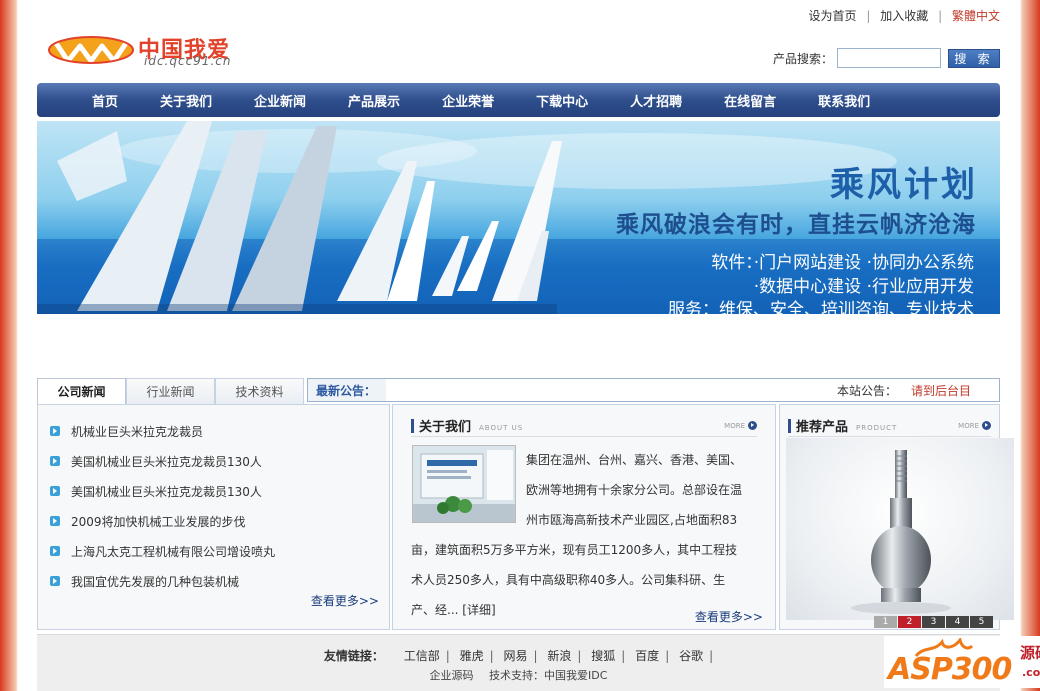  Describe the element at coordinates (950, 669) in the screenshot. I see `watermark-main-text: ASP300` at that location.